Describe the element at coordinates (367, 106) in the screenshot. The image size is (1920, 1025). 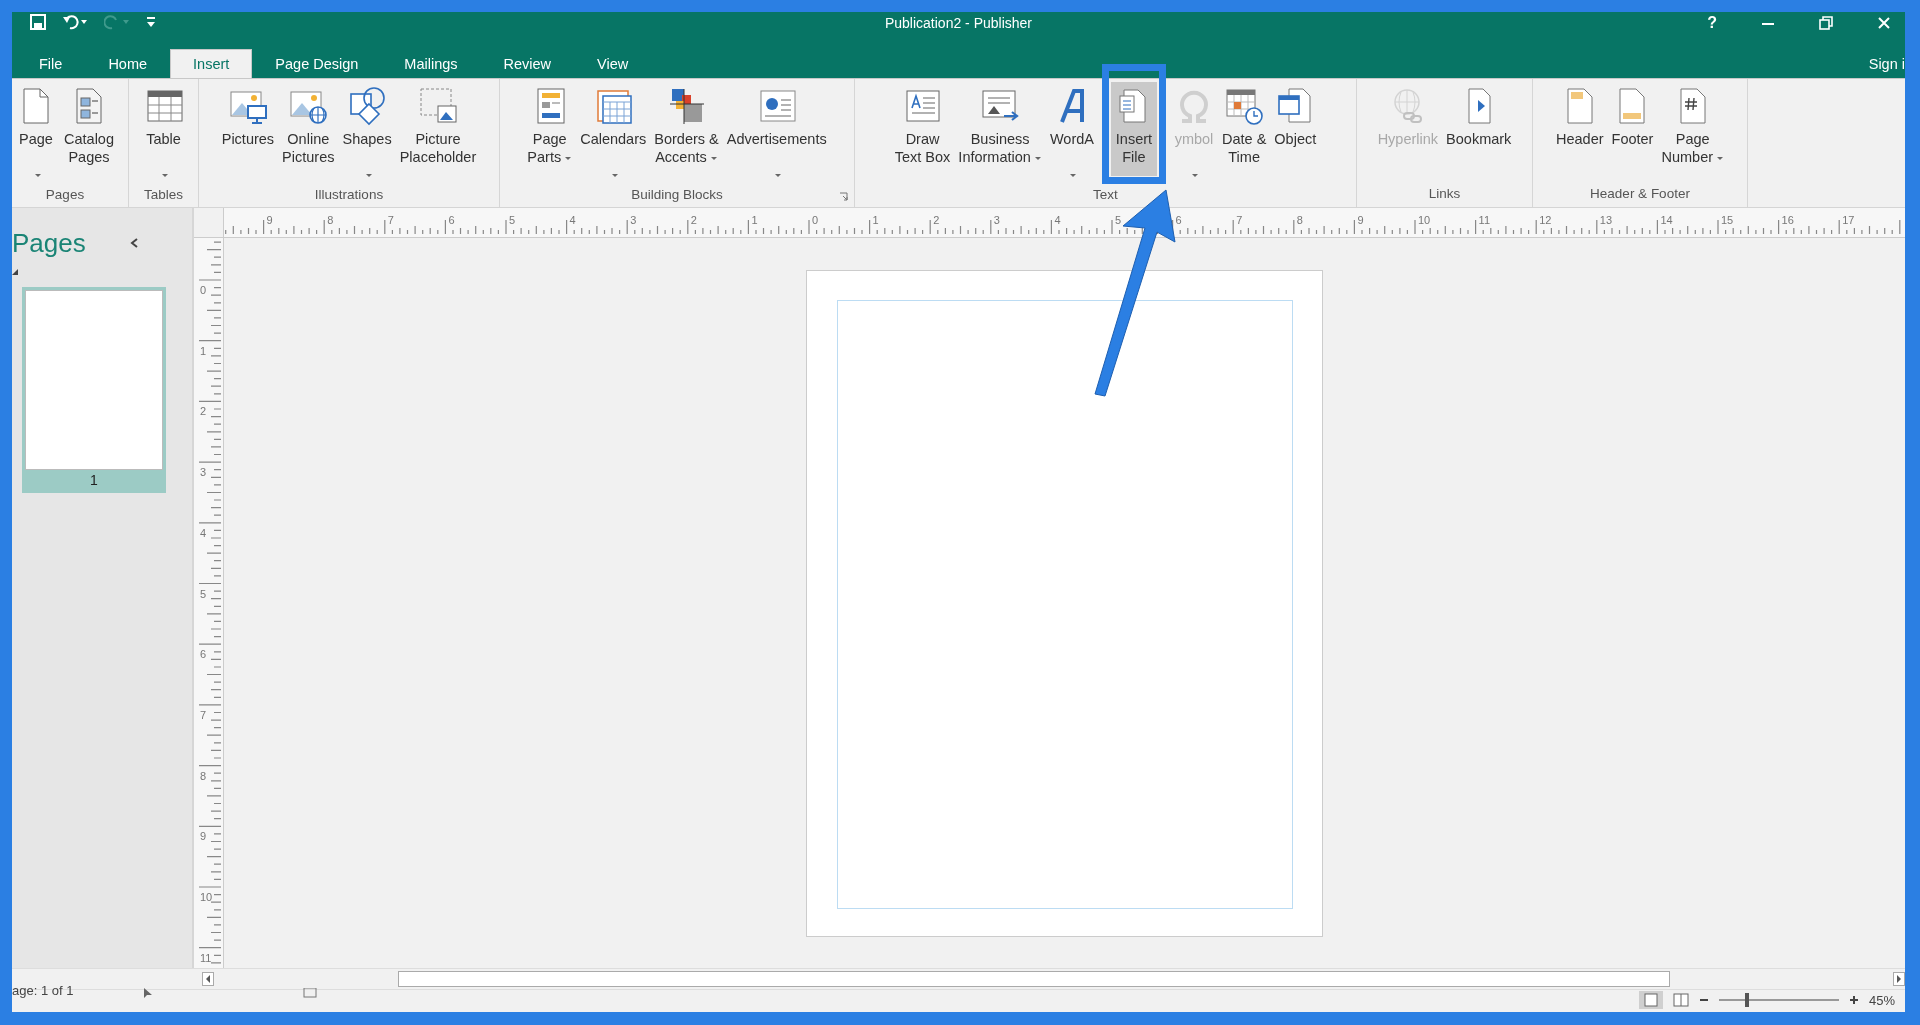
I see `shapes-icon` at that location.